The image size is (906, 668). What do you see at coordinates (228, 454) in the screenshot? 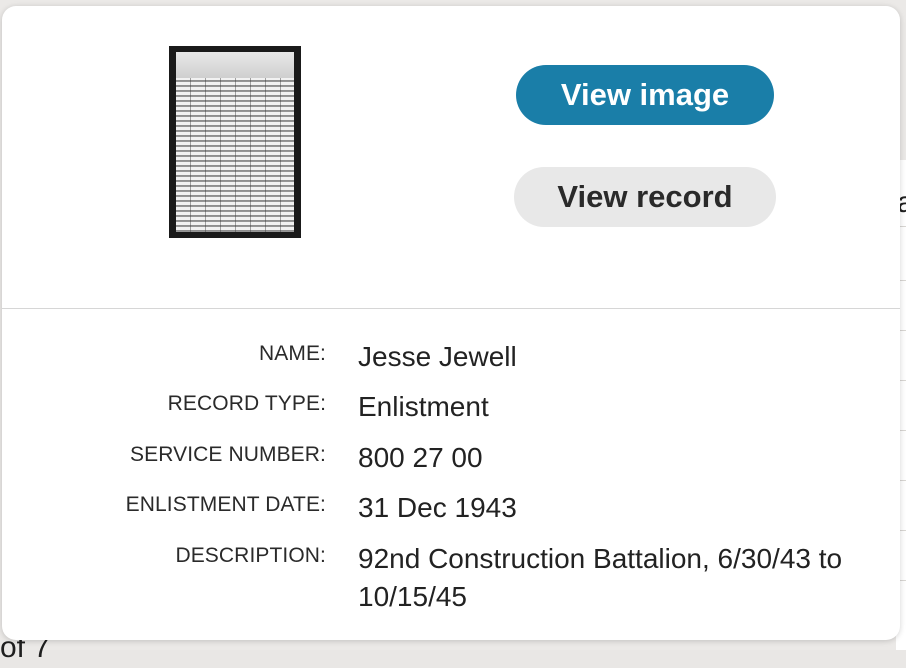
I see `field-label: SERVICE NUMBER:` at bounding box center [228, 454].